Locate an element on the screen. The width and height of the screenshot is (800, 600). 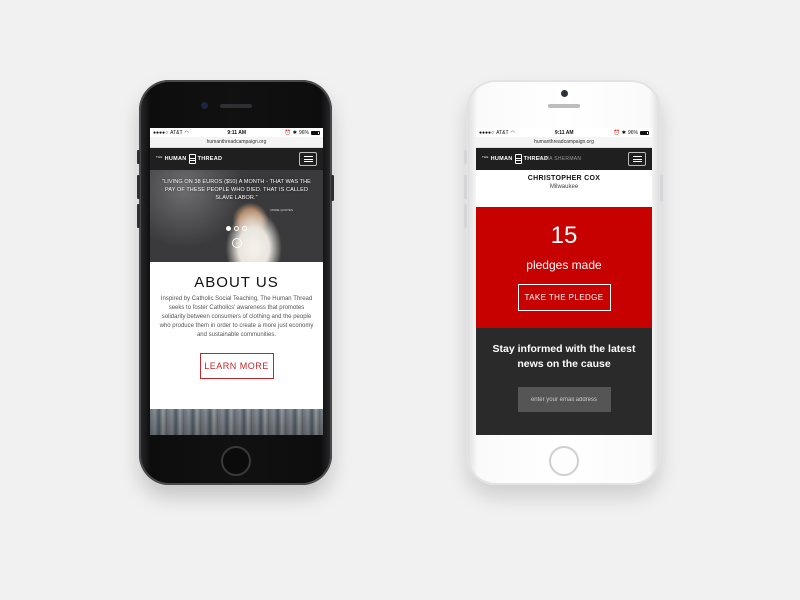
pledger-name: CHRISTOPHER COX is located at coordinates (564, 178).